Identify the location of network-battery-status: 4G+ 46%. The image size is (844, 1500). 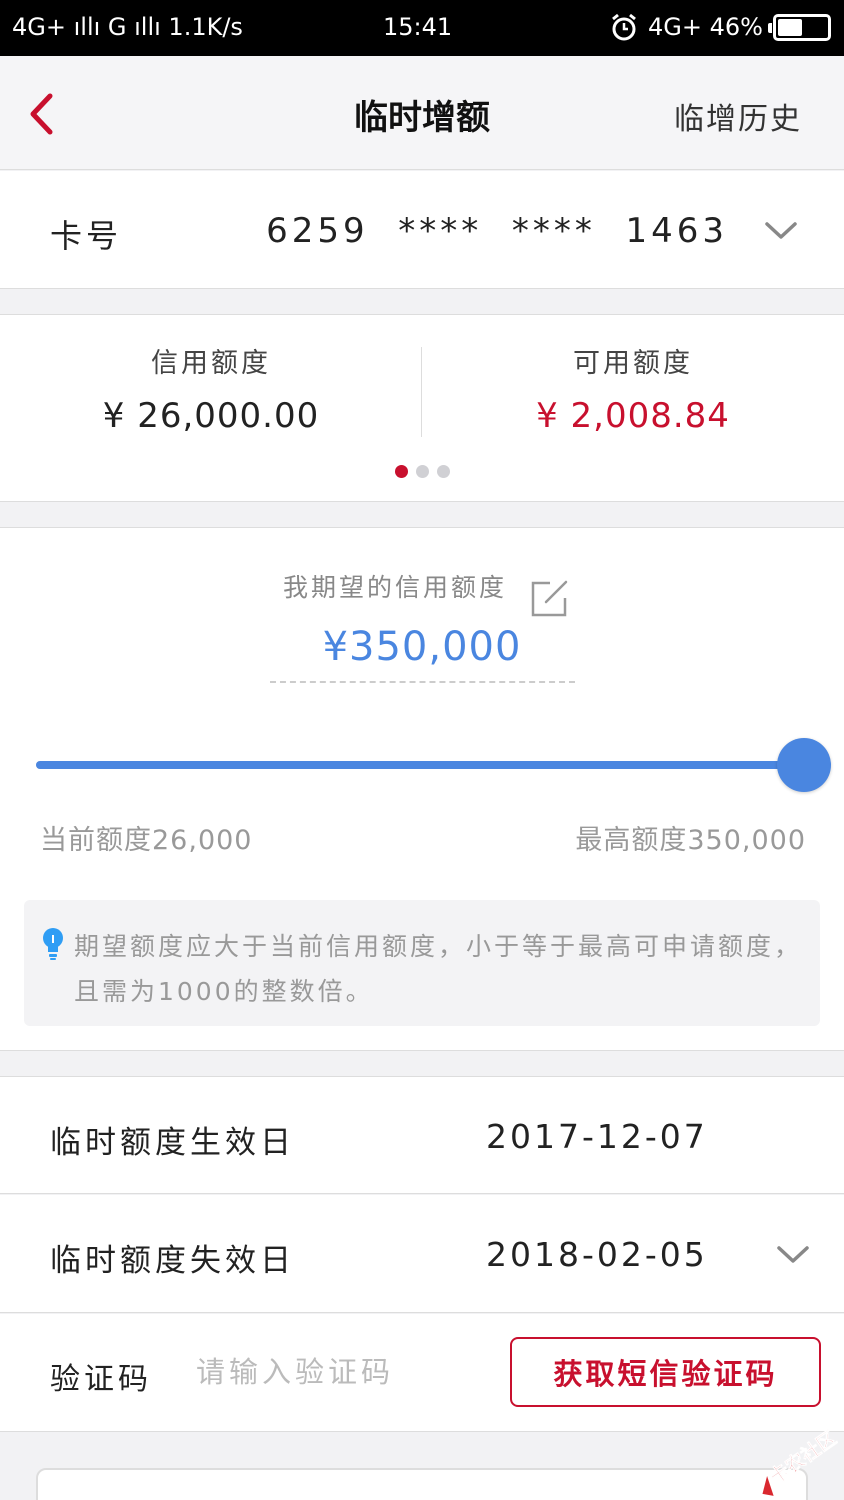
(705, 27).